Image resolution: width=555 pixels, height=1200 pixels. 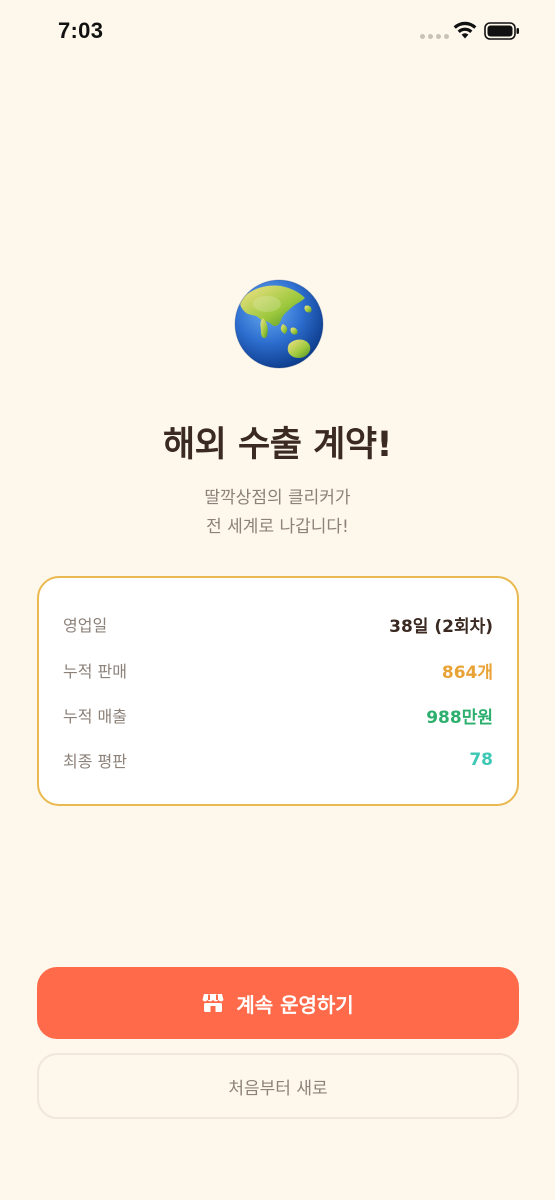 I want to click on globe-asia-australia-icon, so click(x=279, y=324).